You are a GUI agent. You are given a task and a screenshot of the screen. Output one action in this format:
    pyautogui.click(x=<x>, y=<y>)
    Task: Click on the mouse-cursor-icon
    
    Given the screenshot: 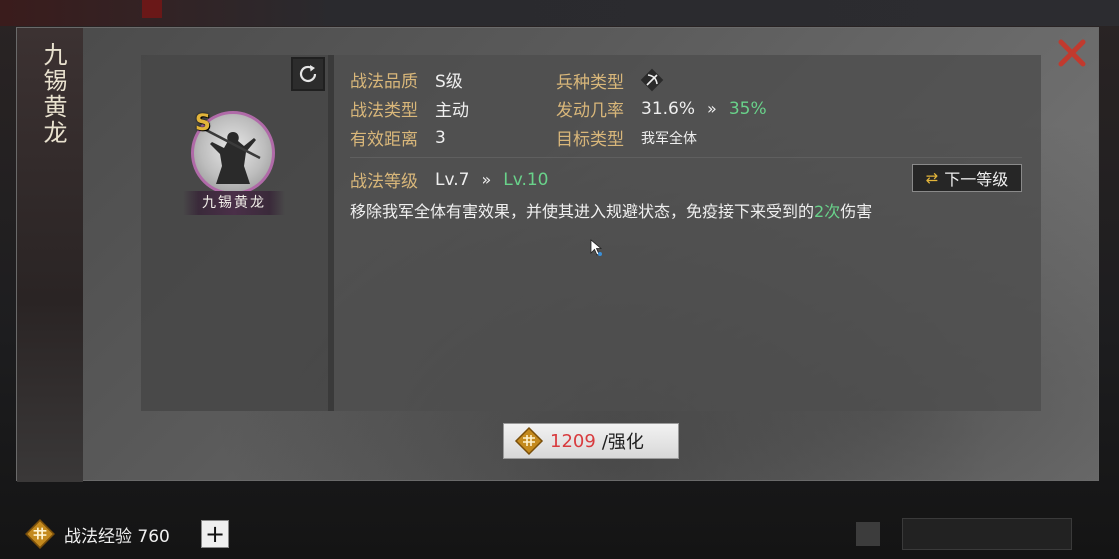 What is the action you would take?
    pyautogui.click(x=596, y=247)
    